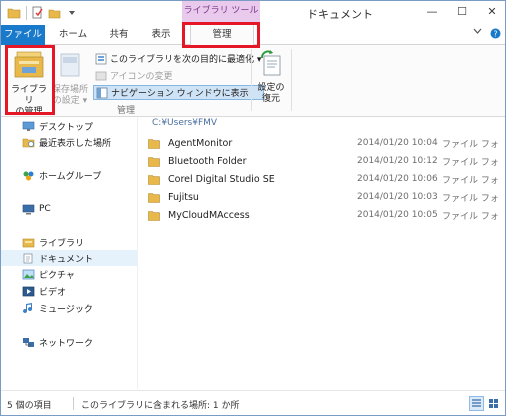 The width and height of the screenshot is (506, 416). I want to click on show-in-nav-label: ナビゲーション ウィンドウに表示, so click(180, 94).